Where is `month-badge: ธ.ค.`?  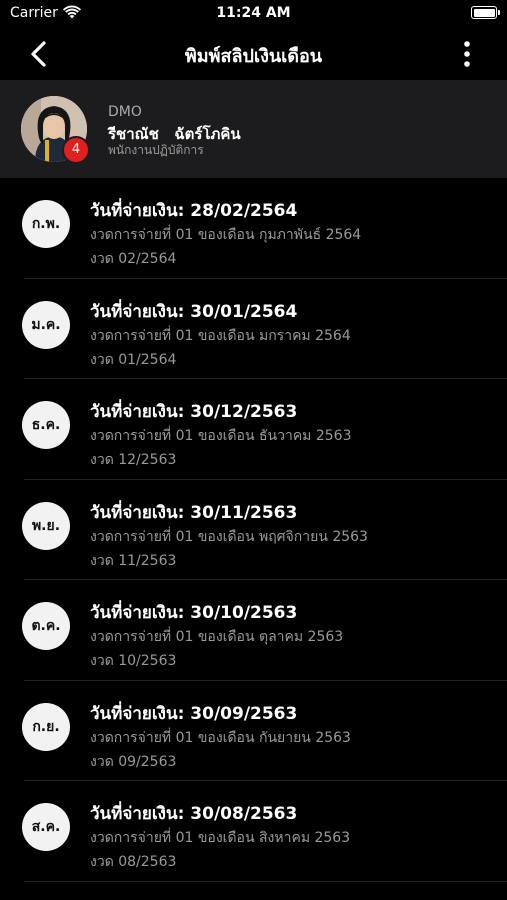 month-badge: ธ.ค. is located at coordinates (46, 425).